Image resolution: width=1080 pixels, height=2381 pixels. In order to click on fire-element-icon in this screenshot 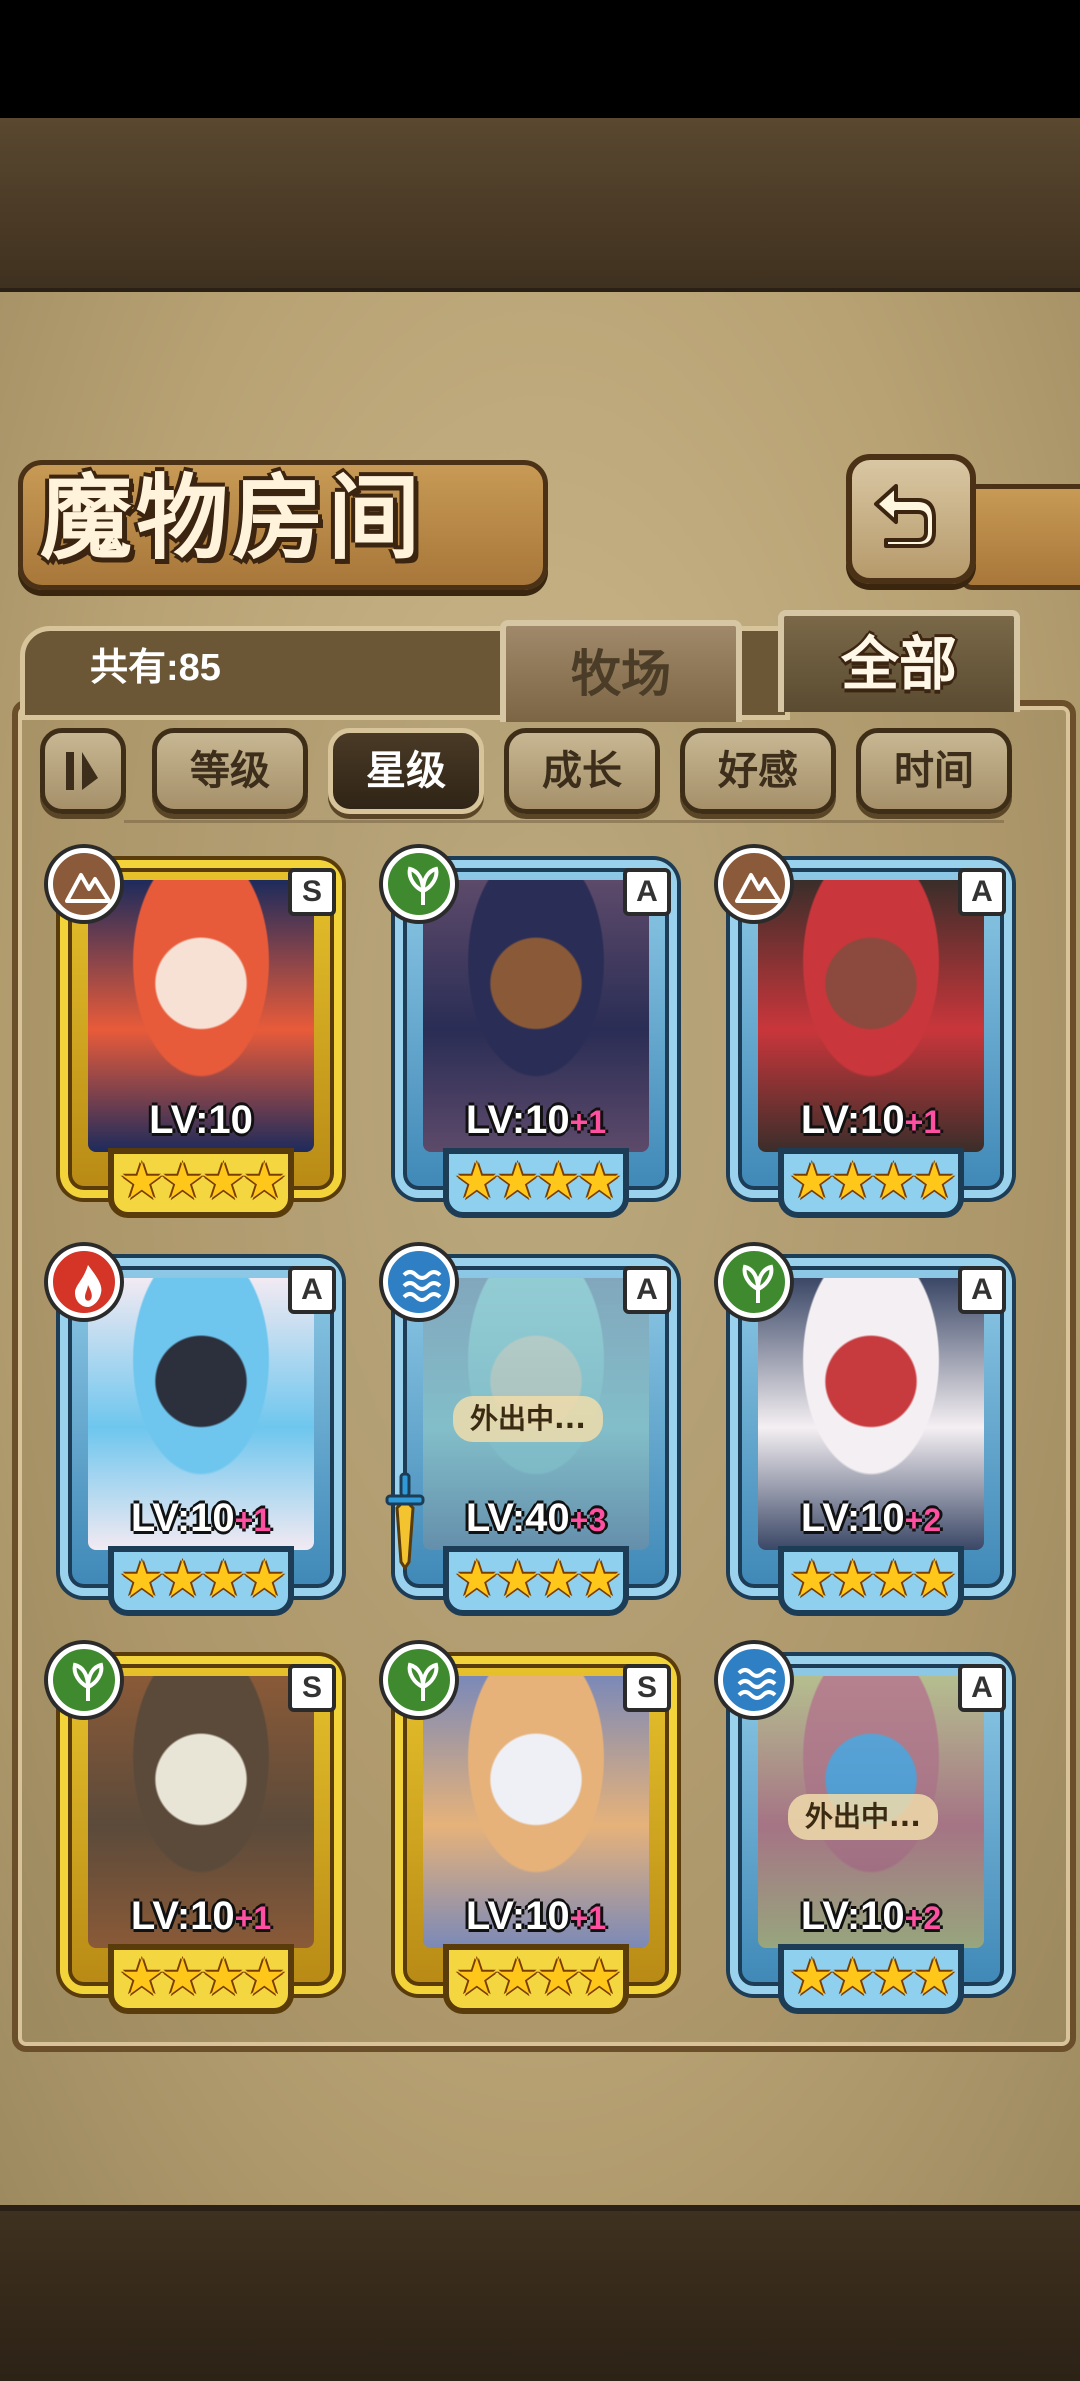, I will do `click(84, 1282)`.